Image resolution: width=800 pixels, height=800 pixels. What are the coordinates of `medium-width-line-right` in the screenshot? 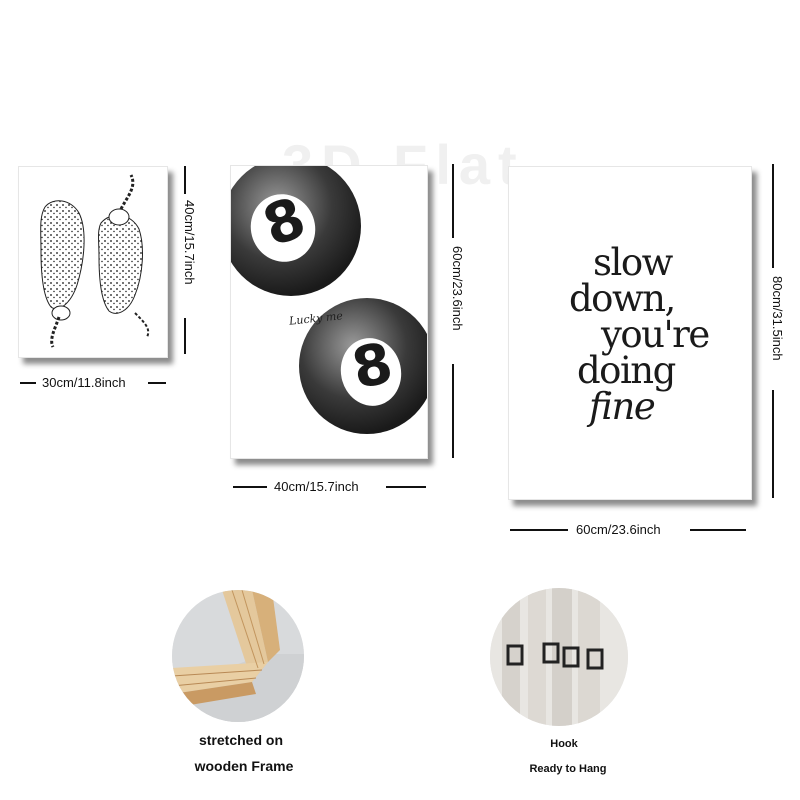 It's located at (406, 487).